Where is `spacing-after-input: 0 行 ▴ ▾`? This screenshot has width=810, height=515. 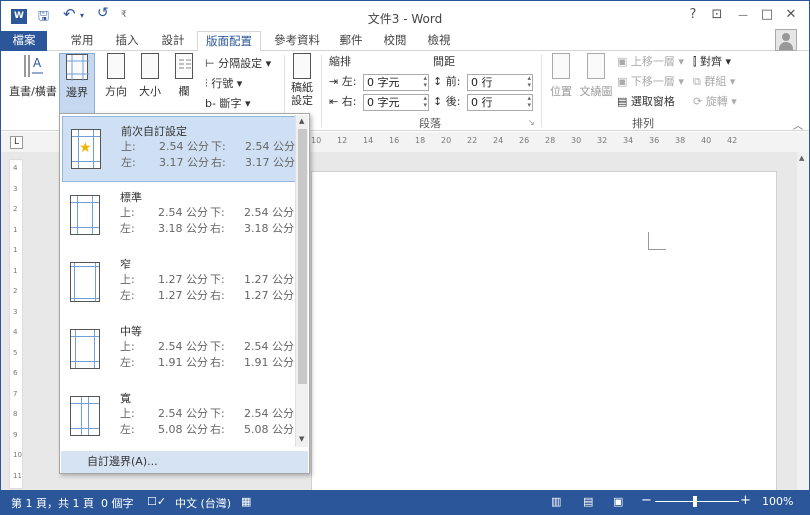
spacing-after-input: 0 行 ▴ ▾ is located at coordinates (500, 102).